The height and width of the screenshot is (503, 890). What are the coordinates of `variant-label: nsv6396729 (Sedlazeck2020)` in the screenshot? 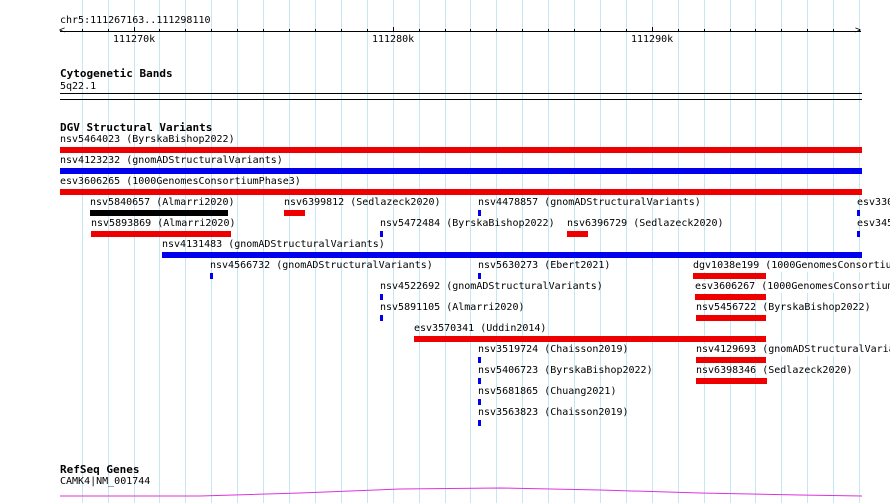 It's located at (645, 224).